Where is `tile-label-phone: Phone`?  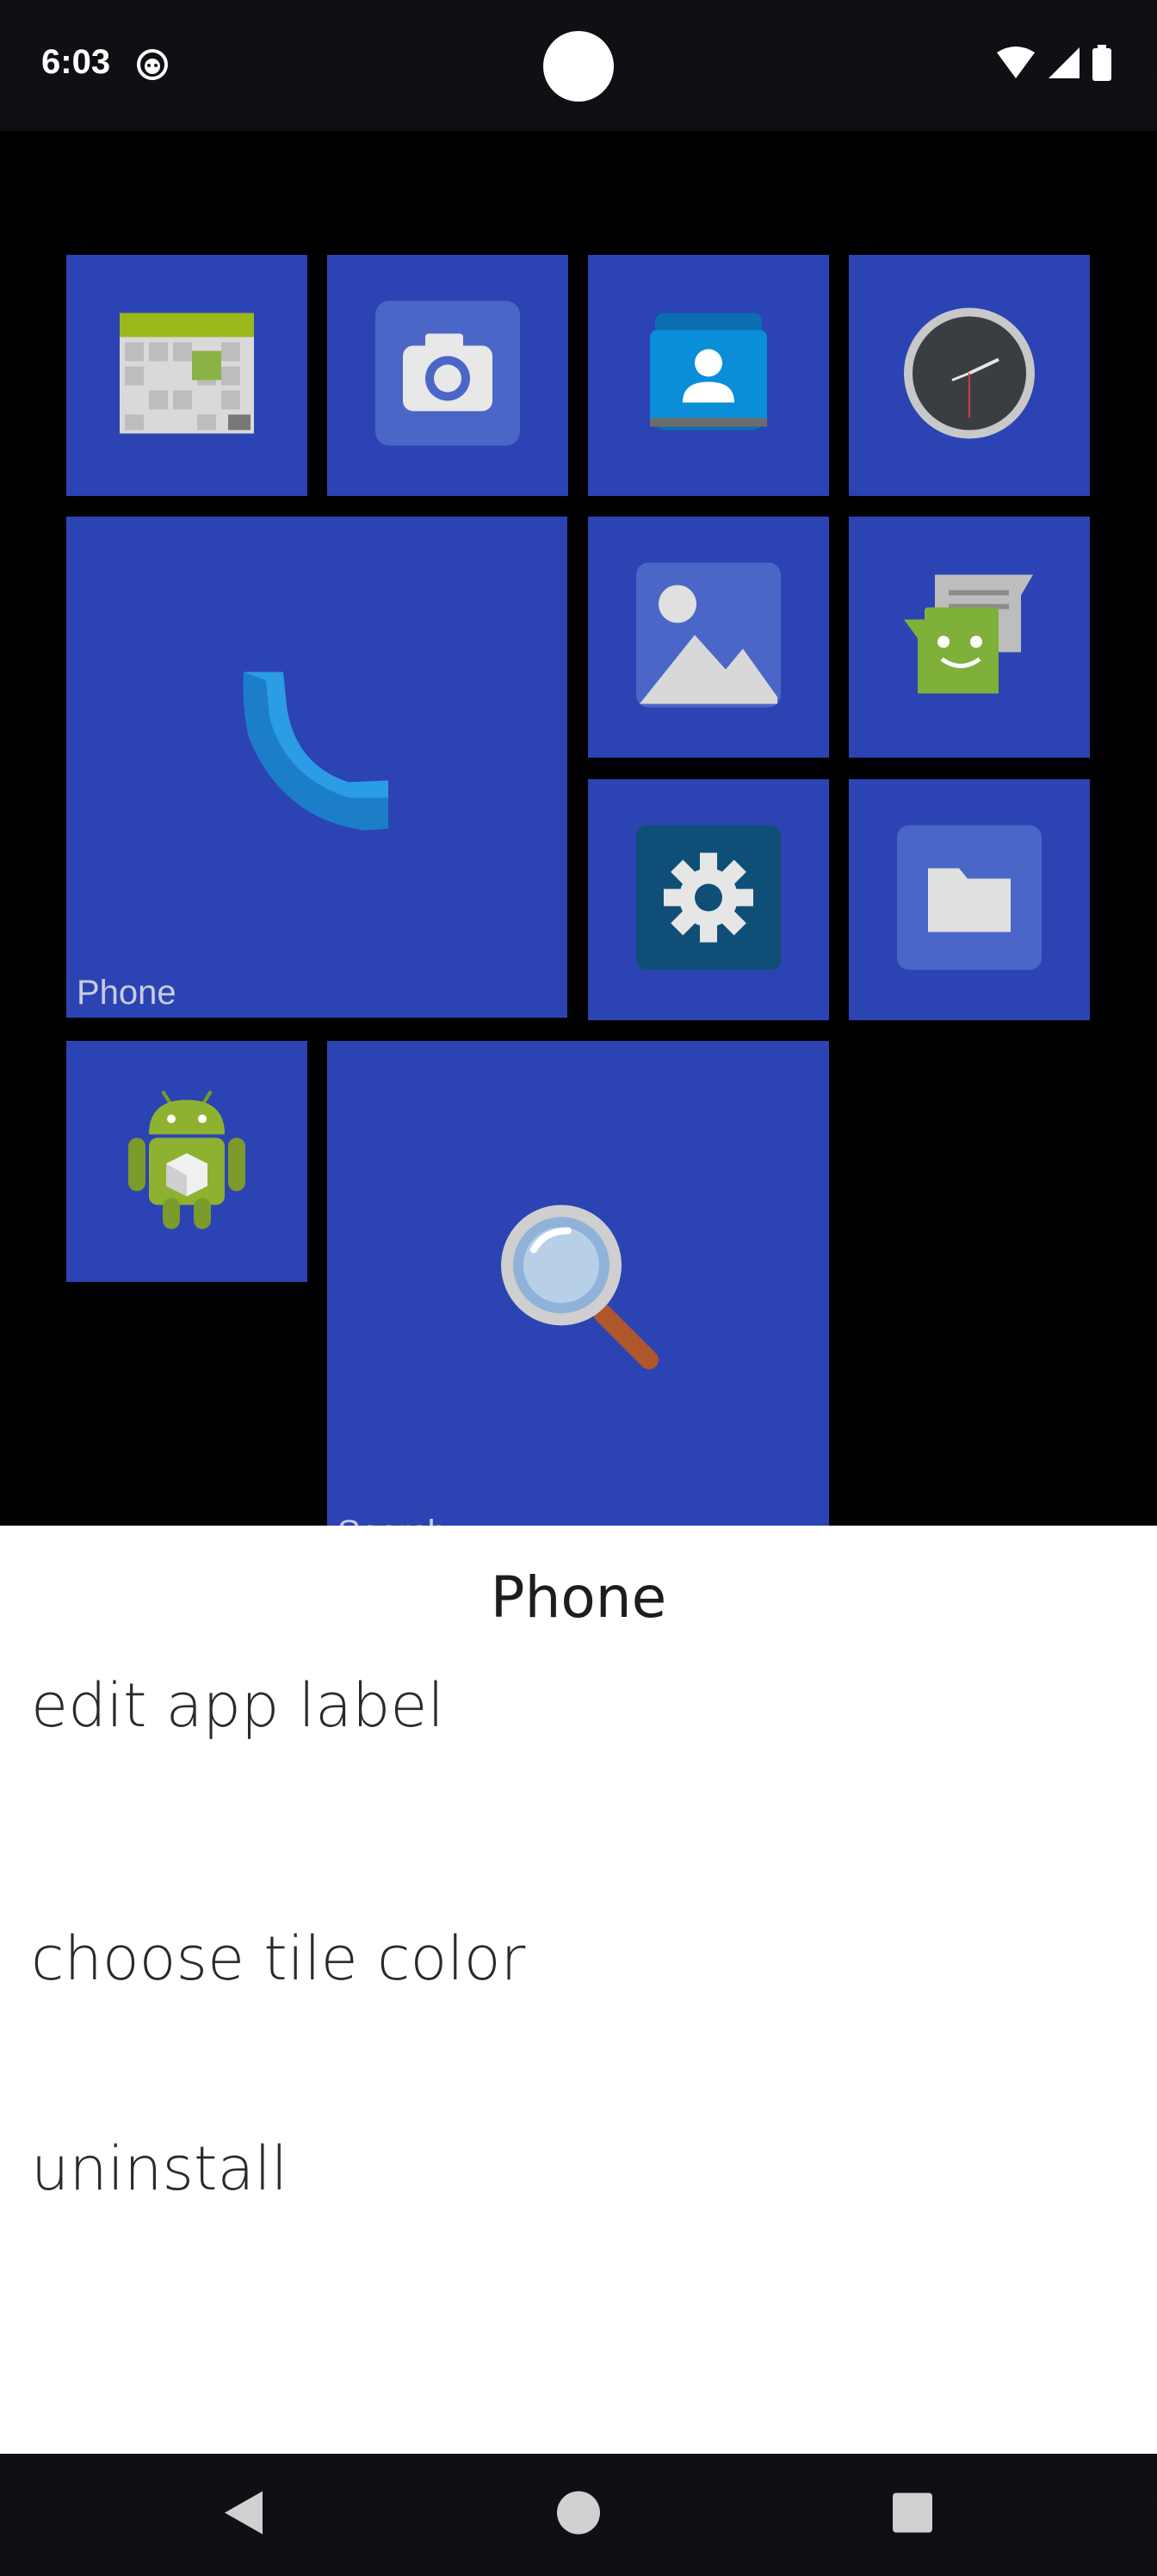
tile-label-phone: Phone is located at coordinates (127, 993).